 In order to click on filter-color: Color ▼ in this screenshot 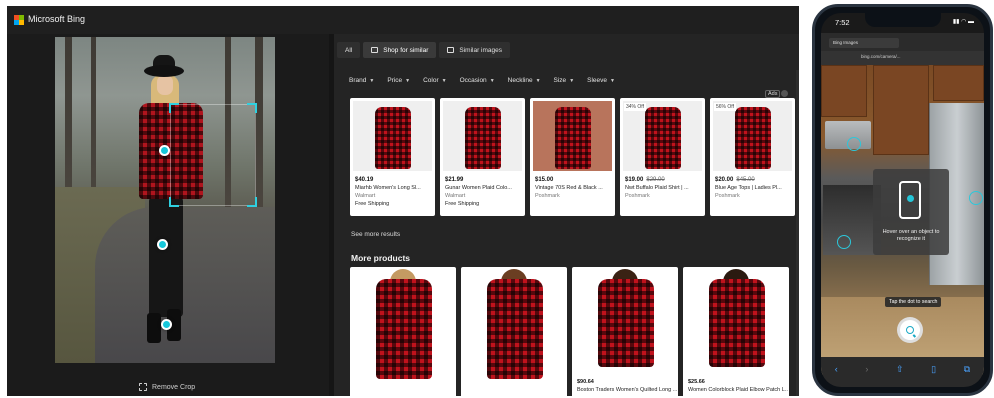, I will do `click(435, 80)`.